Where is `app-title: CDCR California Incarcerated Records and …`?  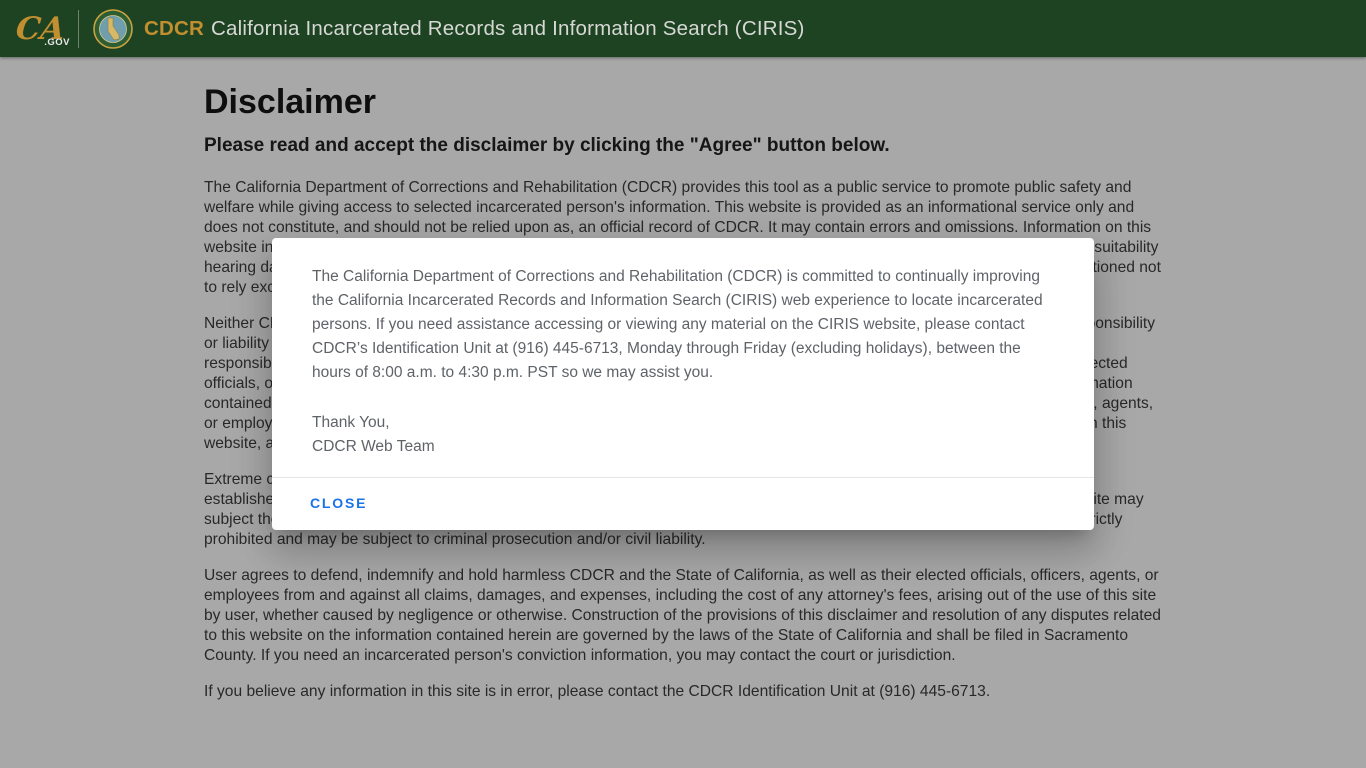
app-title: CDCR California Incarcerated Records and … is located at coordinates (474, 29).